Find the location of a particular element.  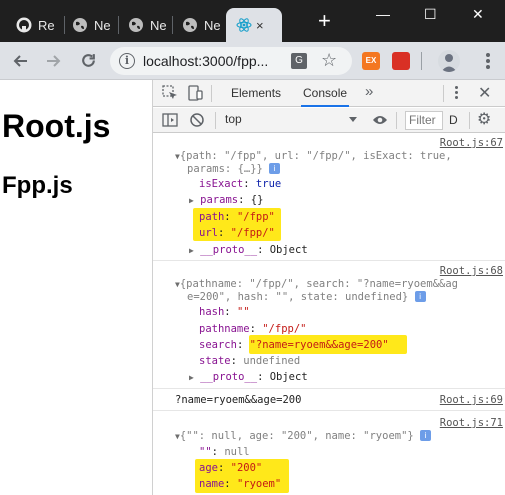

prop-value: "/fpp" is located at coordinates (255, 217).